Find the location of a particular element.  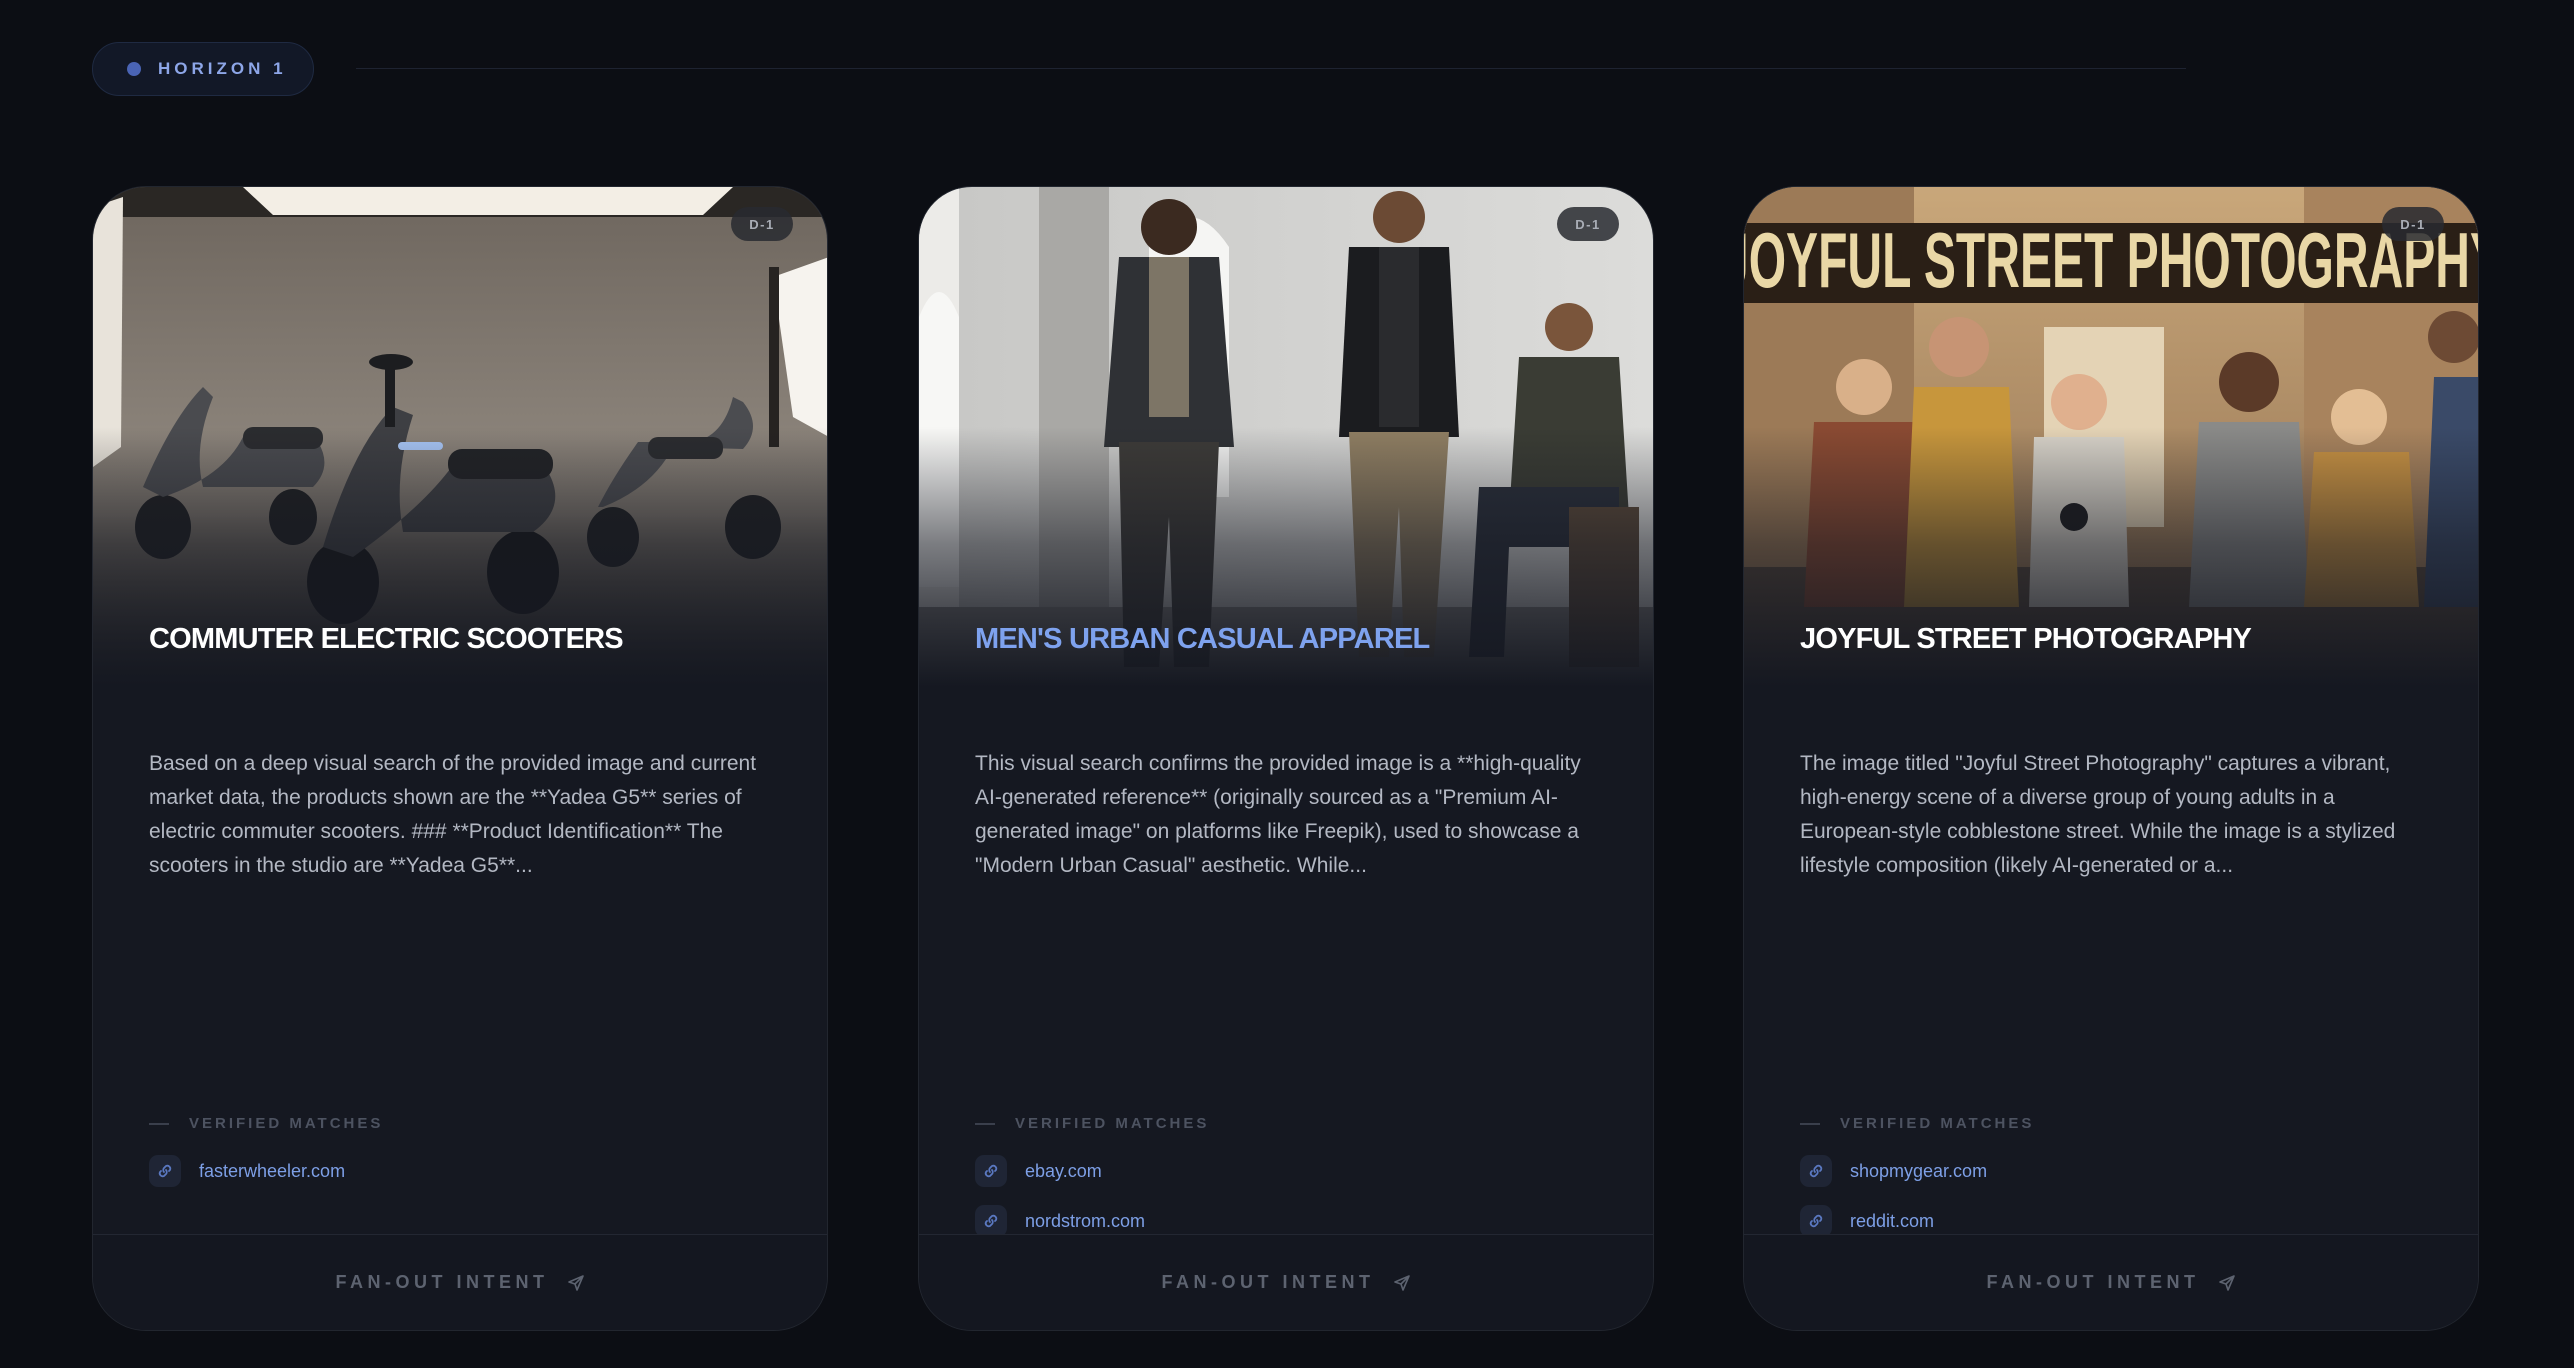

card-title: COMMUTER ELECTRIC SCOOTERS is located at coordinates (386, 639).